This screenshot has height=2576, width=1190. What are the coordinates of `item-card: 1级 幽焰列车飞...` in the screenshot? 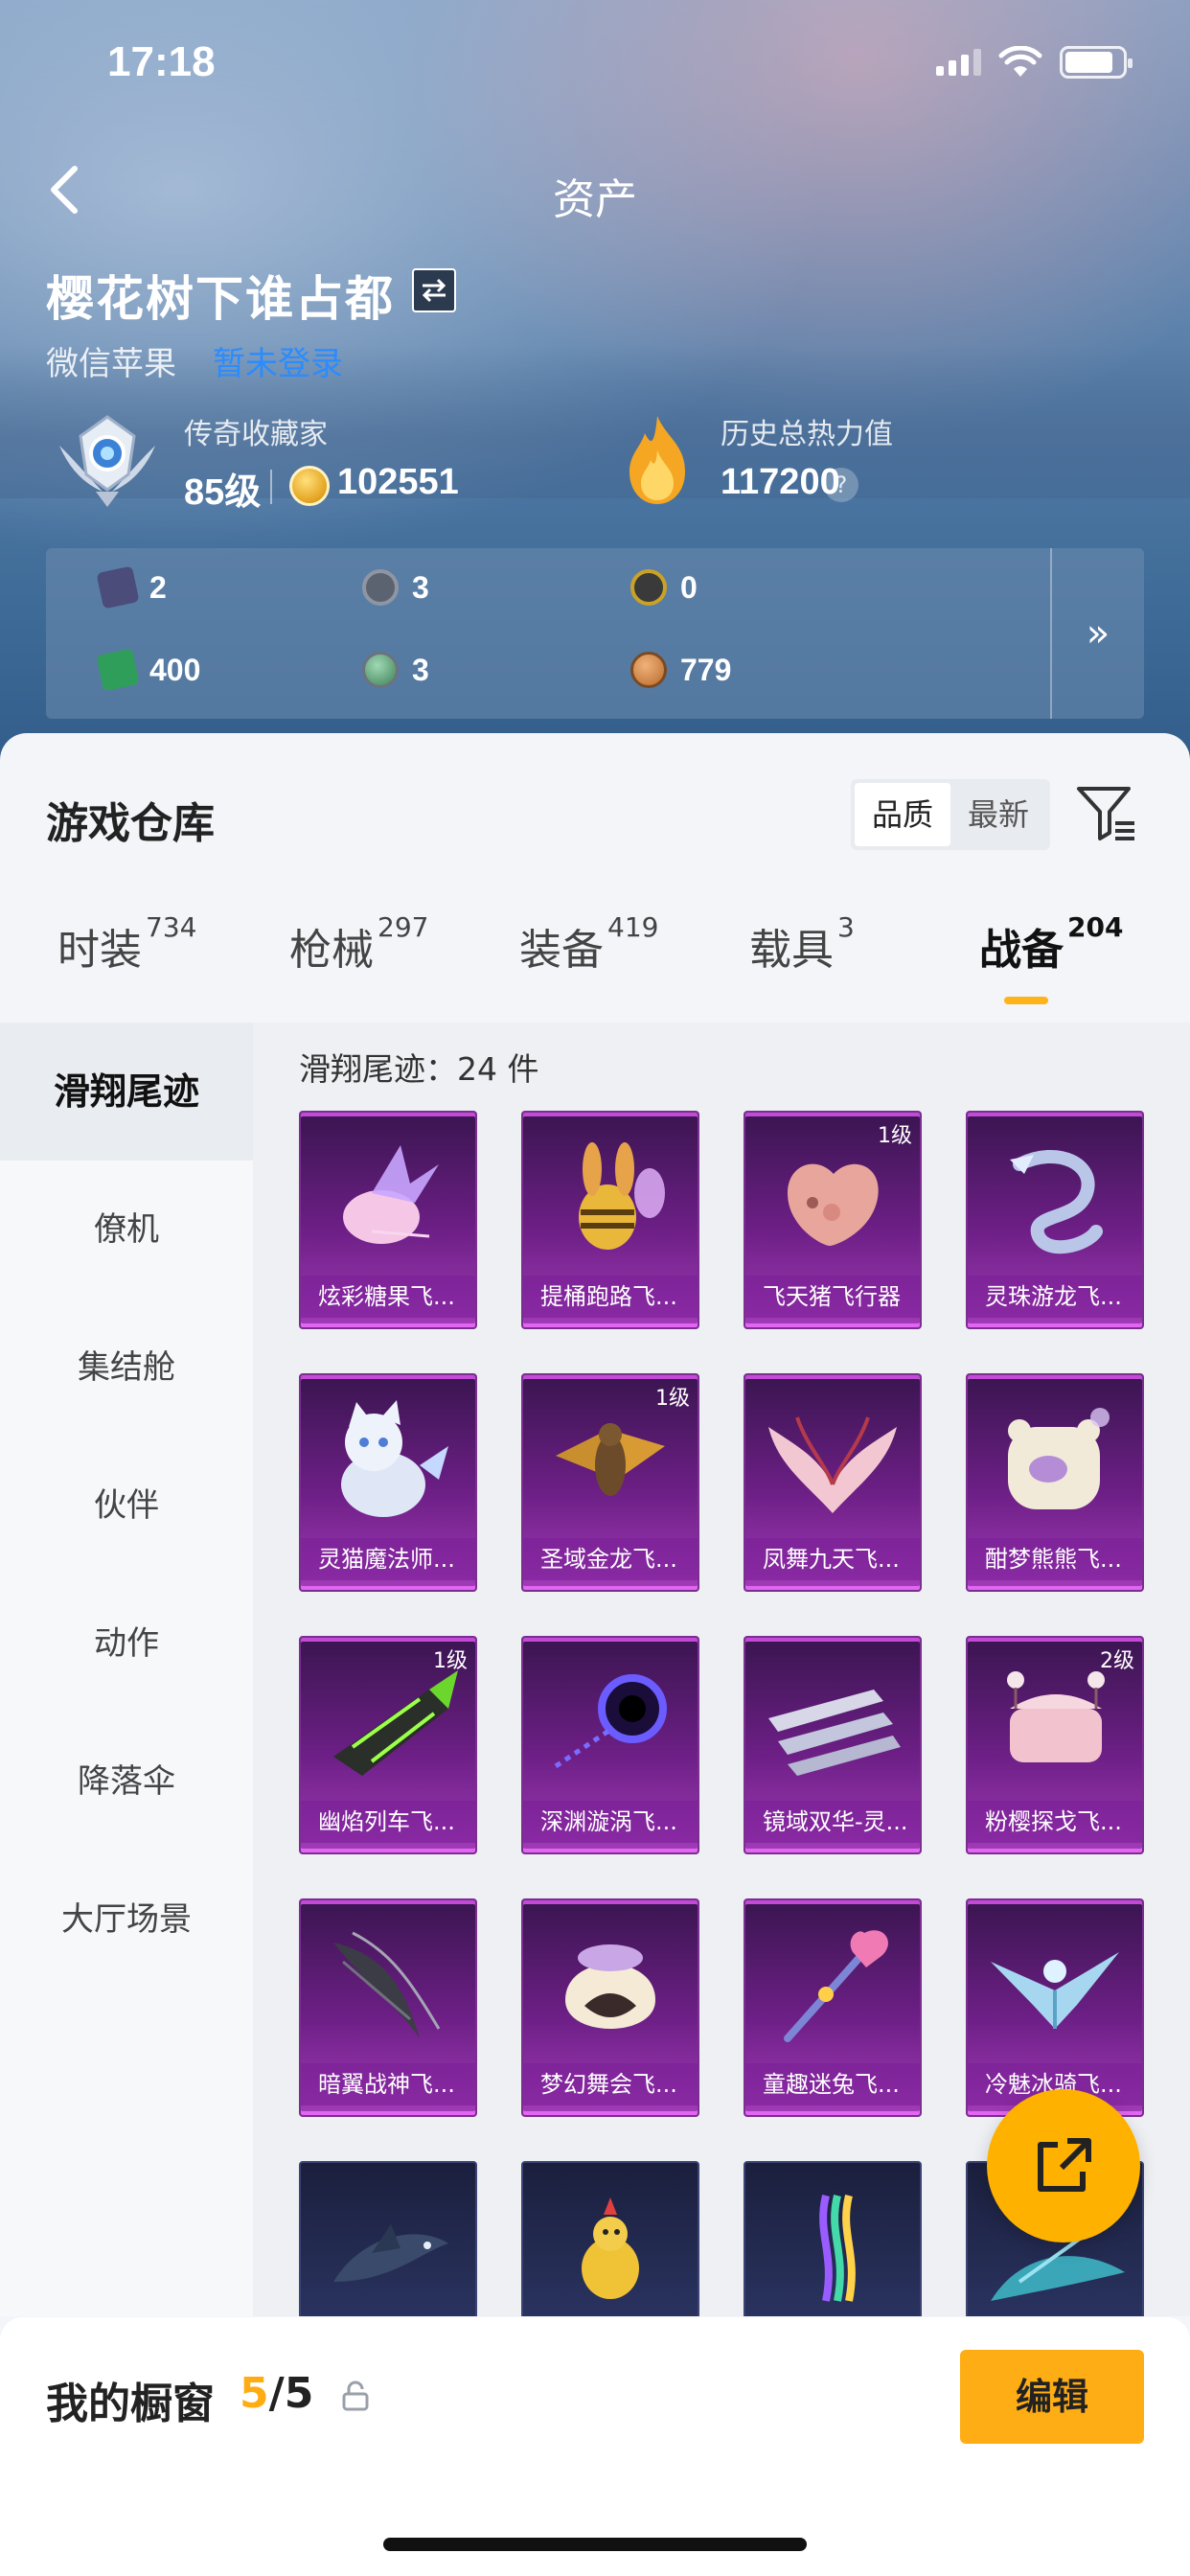 It's located at (388, 1745).